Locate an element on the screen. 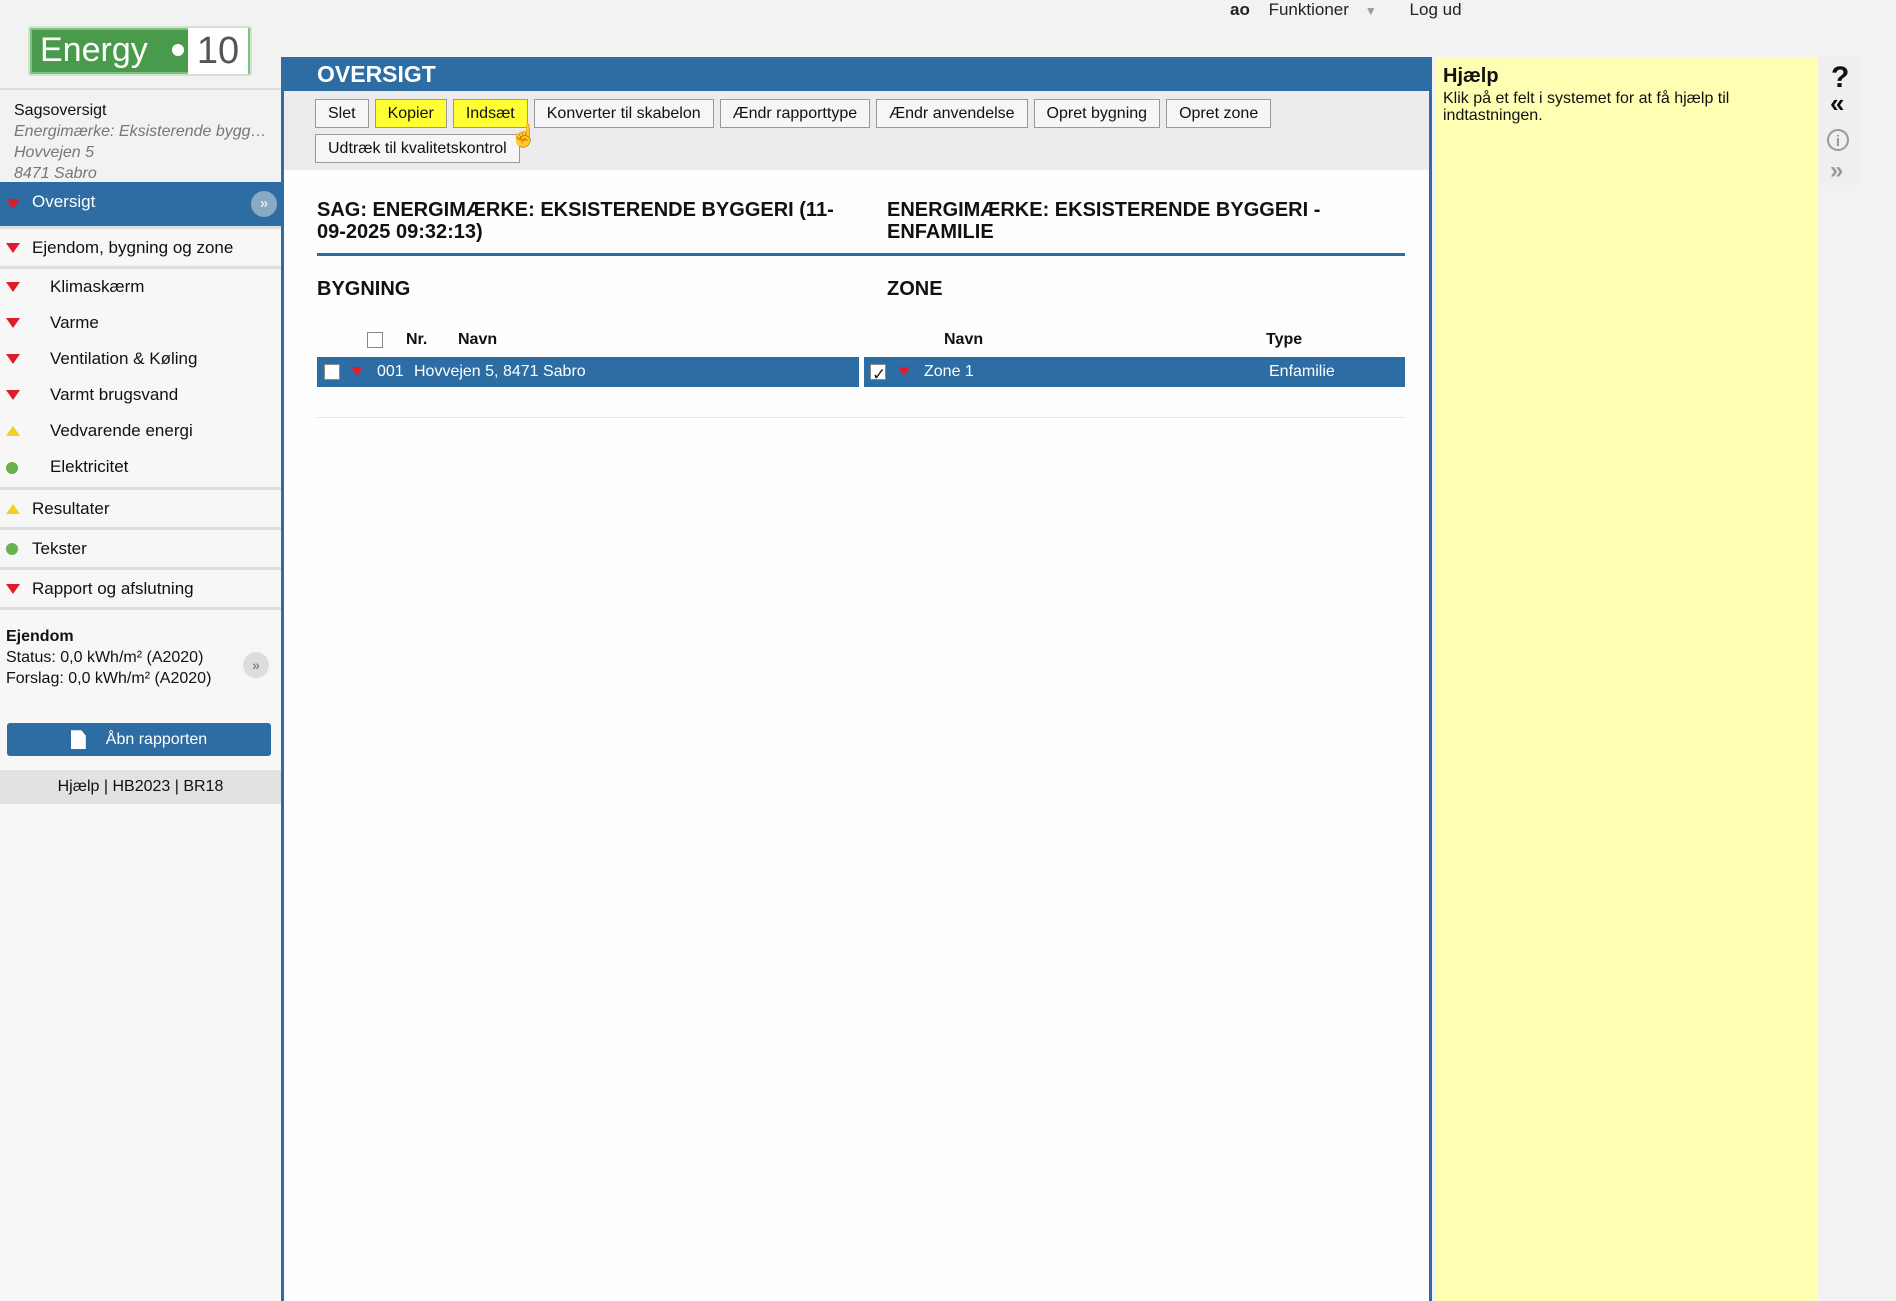 This screenshot has height=1301, width=1896. help-side-toolbar: ? « i » is located at coordinates (1839, 121).